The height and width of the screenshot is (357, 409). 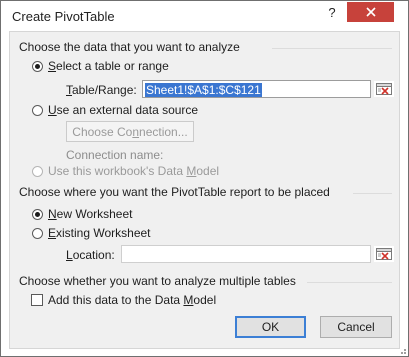 I want to click on help-button: ?, so click(x=332, y=12).